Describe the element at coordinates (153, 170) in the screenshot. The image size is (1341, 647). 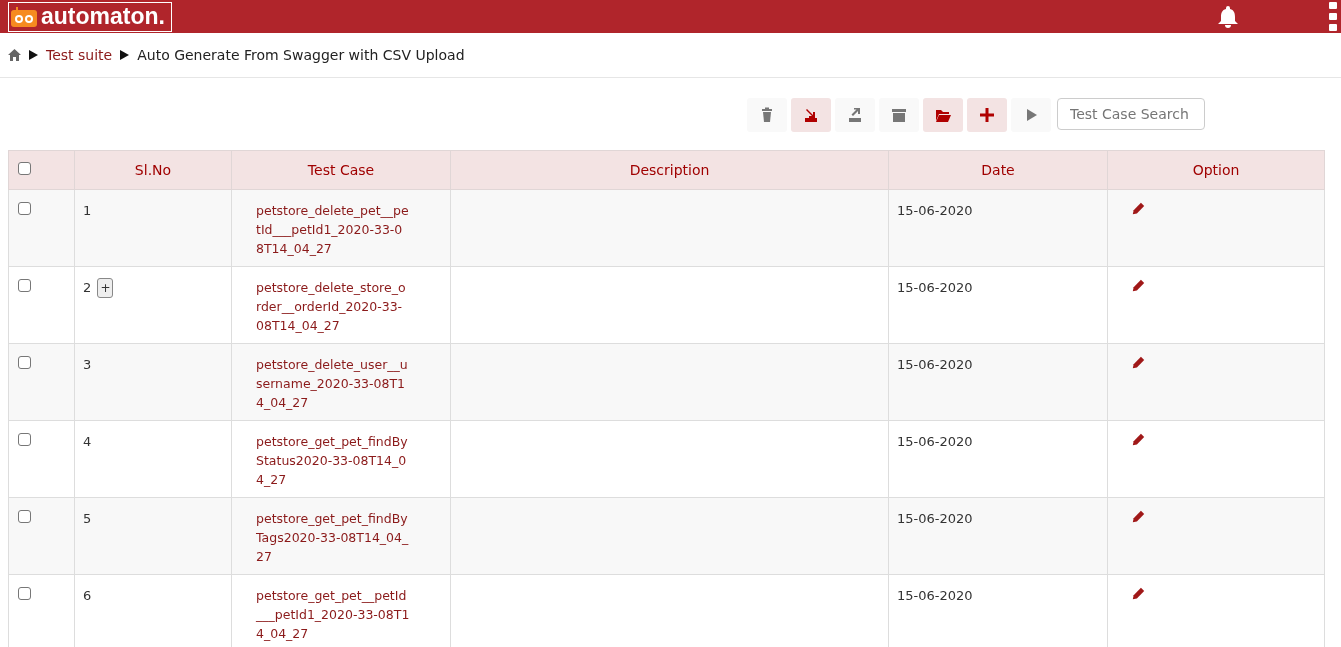
I see `column-header: Sl.No` at that location.